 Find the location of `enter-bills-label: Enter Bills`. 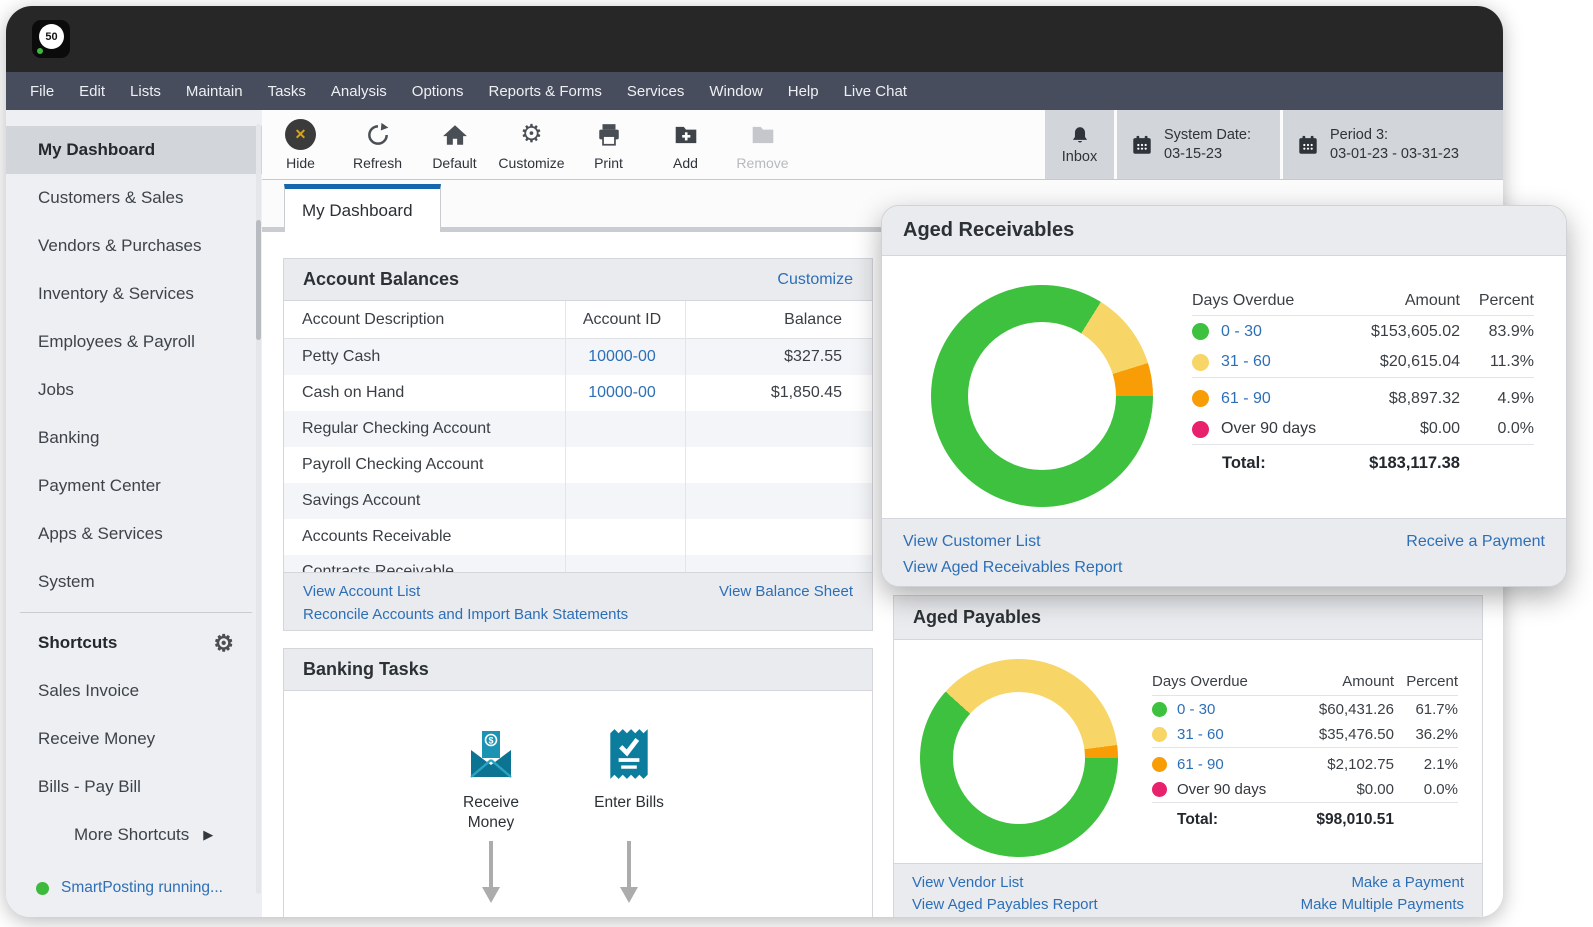

enter-bills-label: Enter Bills is located at coordinates (629, 802).